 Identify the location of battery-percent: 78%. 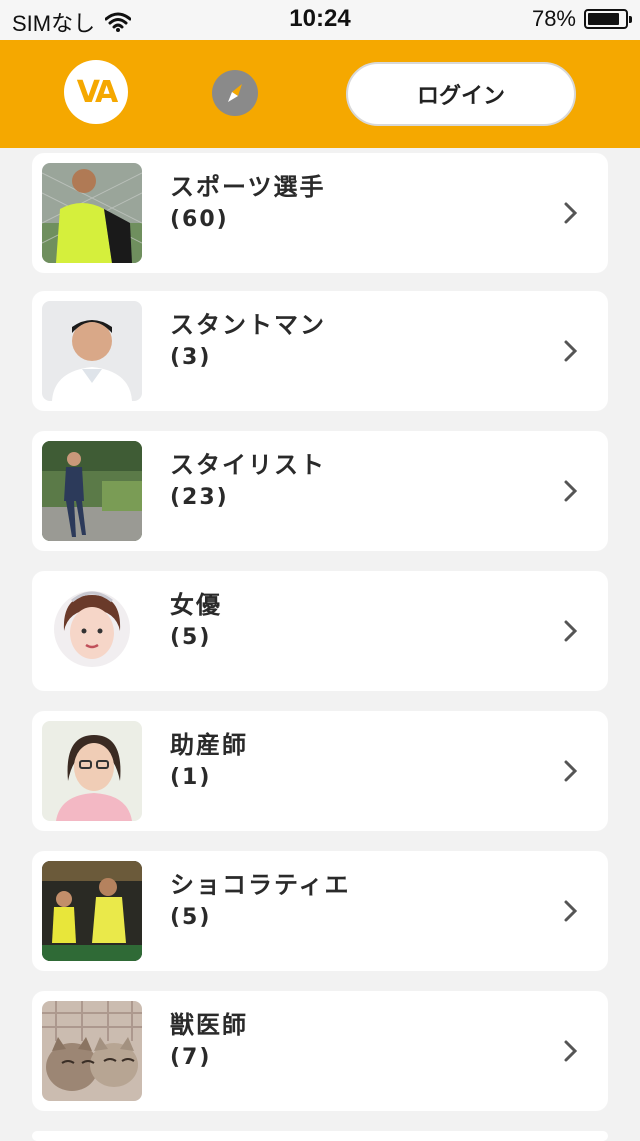
(553, 18).